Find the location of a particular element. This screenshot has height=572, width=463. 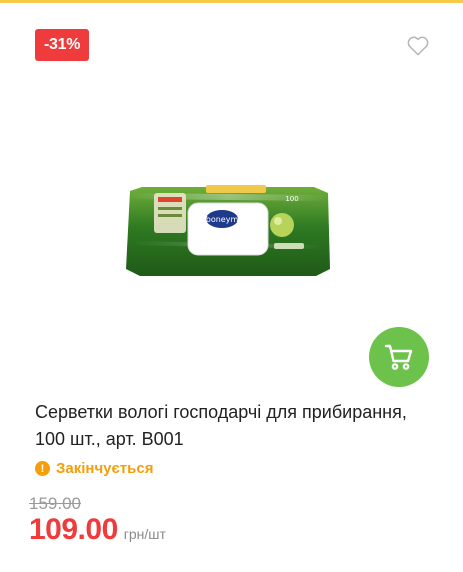

svg-text: 100 is located at coordinates (291, 199).